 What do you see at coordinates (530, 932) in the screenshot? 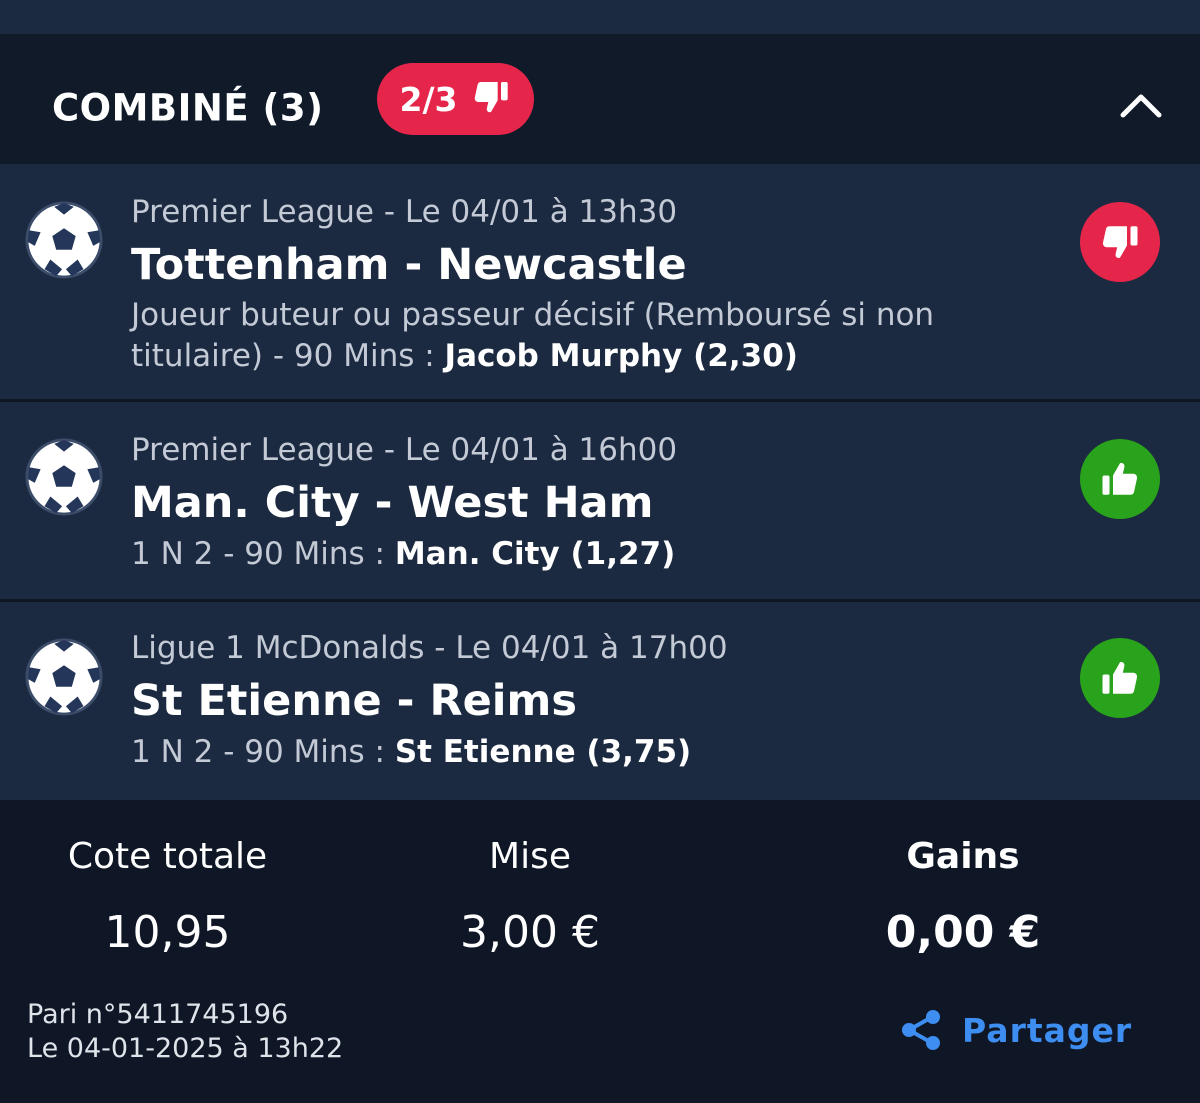
I see `stake-value: 3,00 €` at bounding box center [530, 932].